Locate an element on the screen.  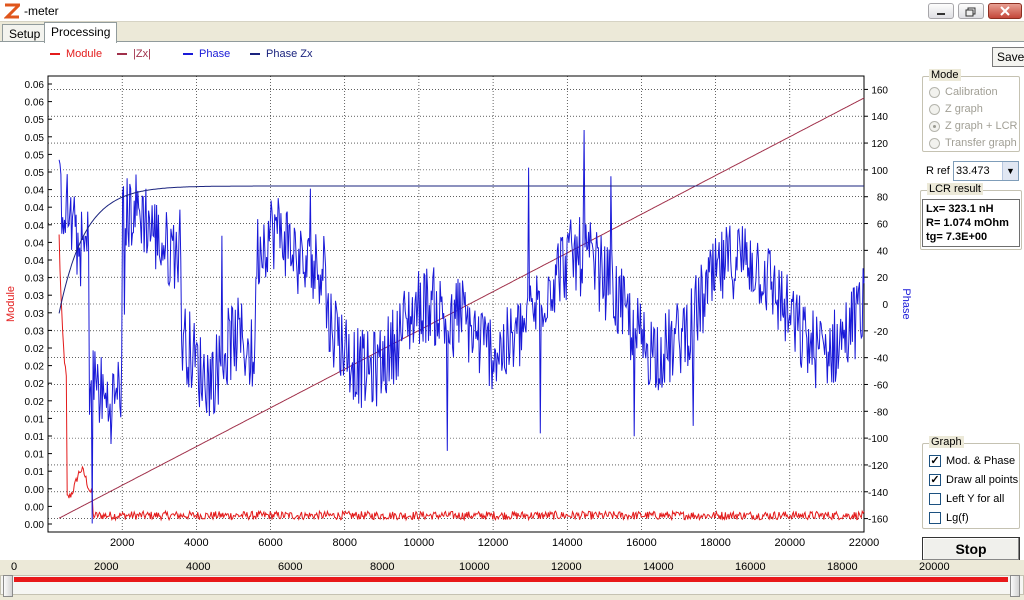
legend-zx: |Zx| is located at coordinates (134, 54).